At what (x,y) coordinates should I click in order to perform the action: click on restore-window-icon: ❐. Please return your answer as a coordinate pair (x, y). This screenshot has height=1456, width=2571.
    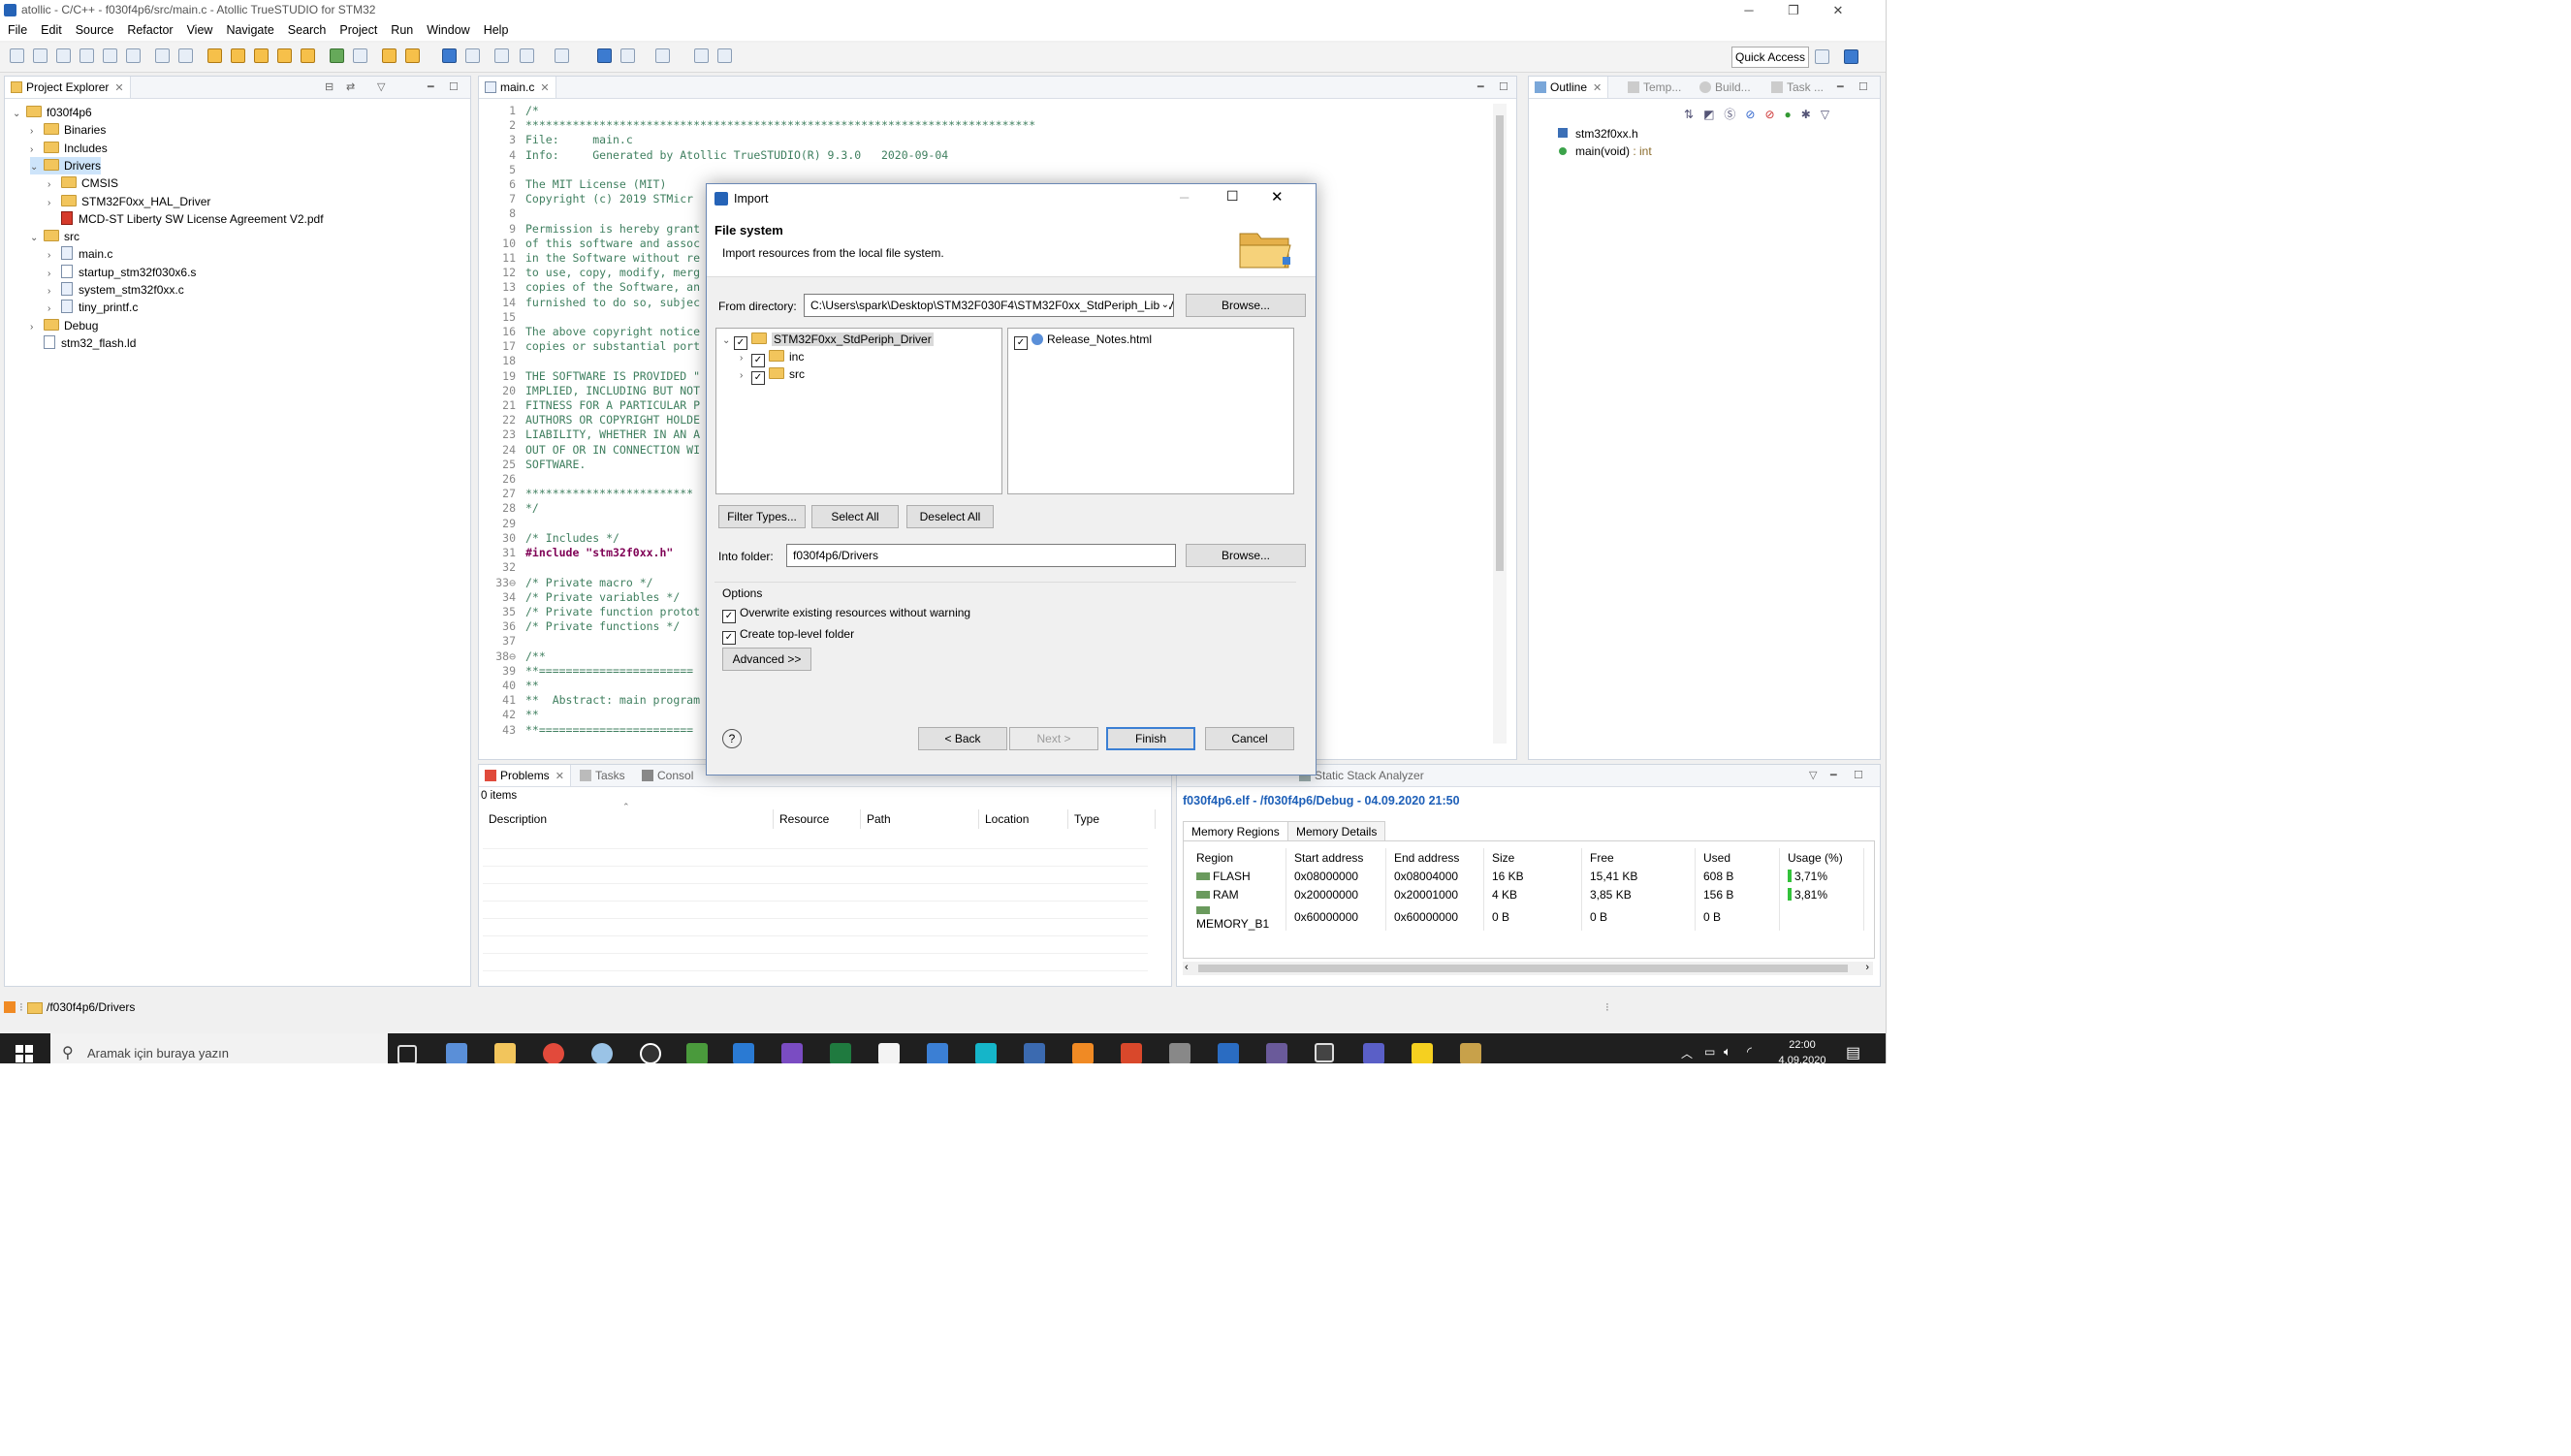
    Looking at the image, I should click on (1793, 10).